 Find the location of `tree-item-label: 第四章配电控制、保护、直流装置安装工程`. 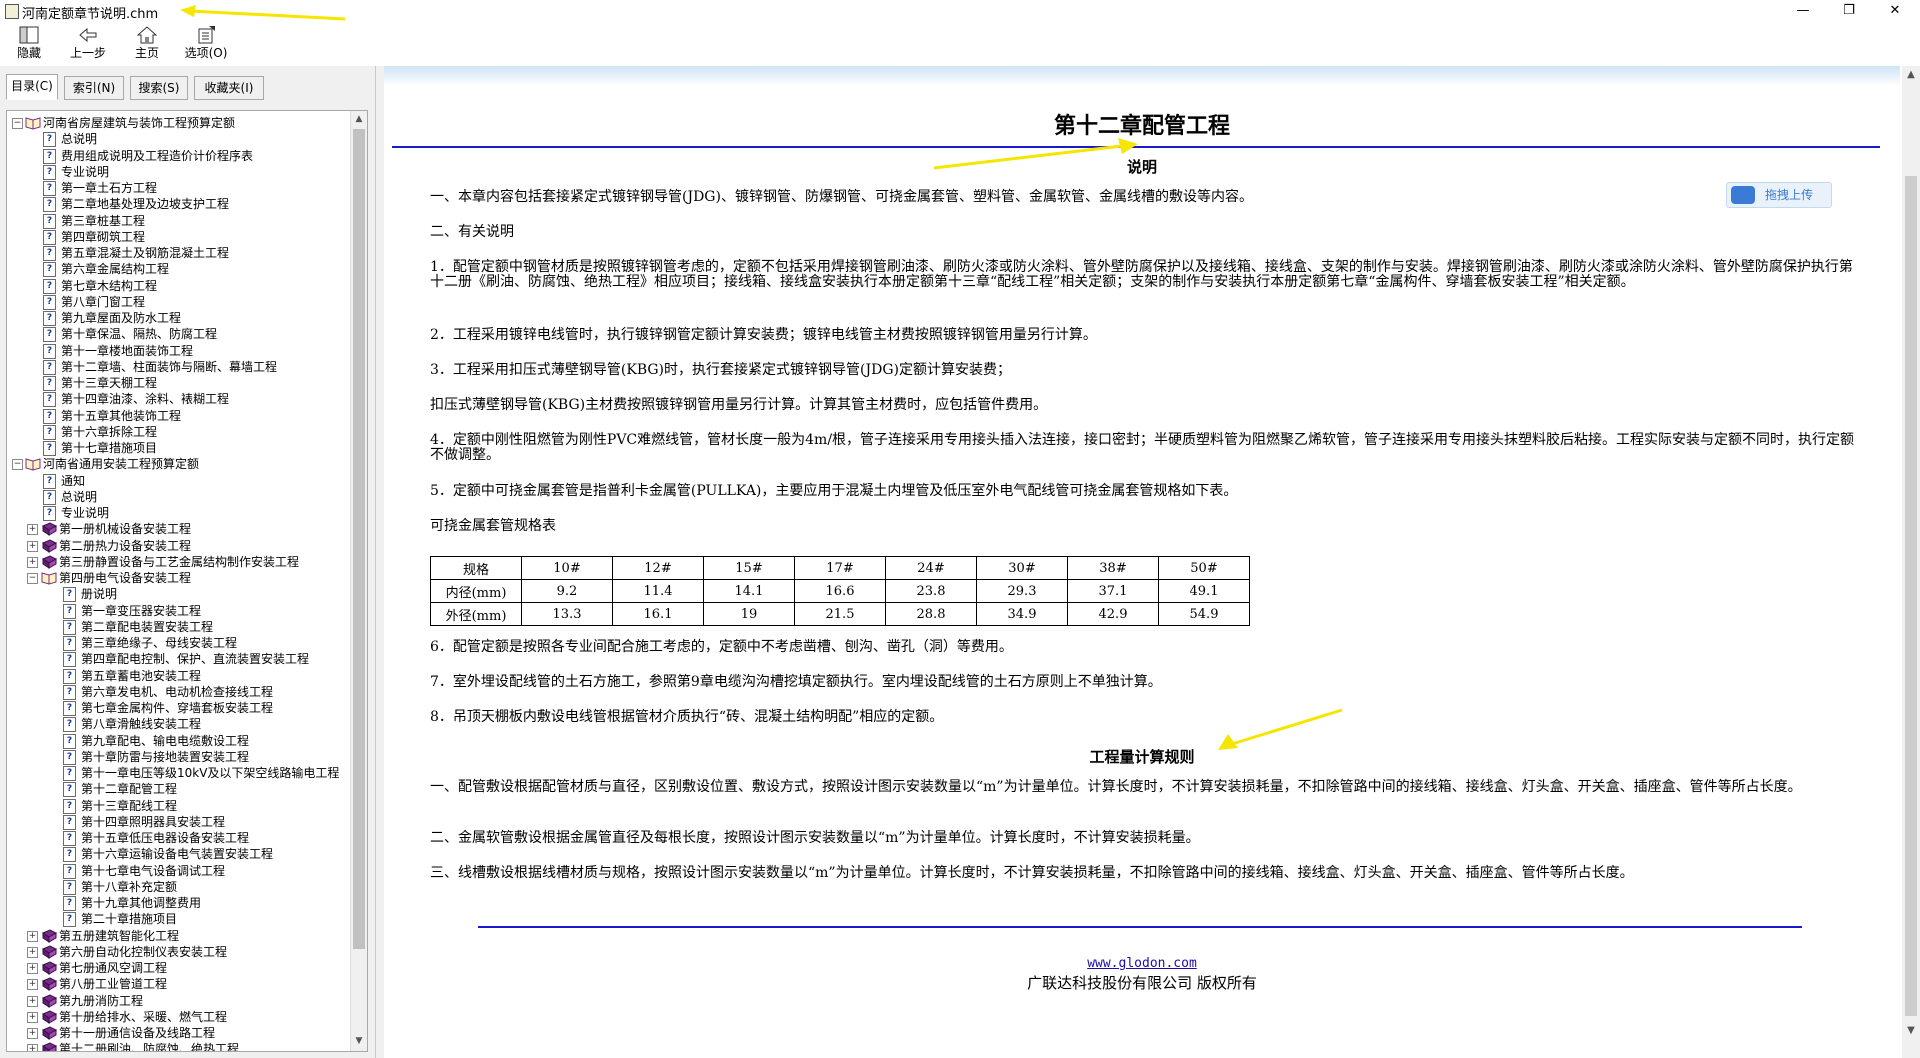

tree-item-label: 第四章配电控制、保护、直流装置安装工程 is located at coordinates (195, 659).